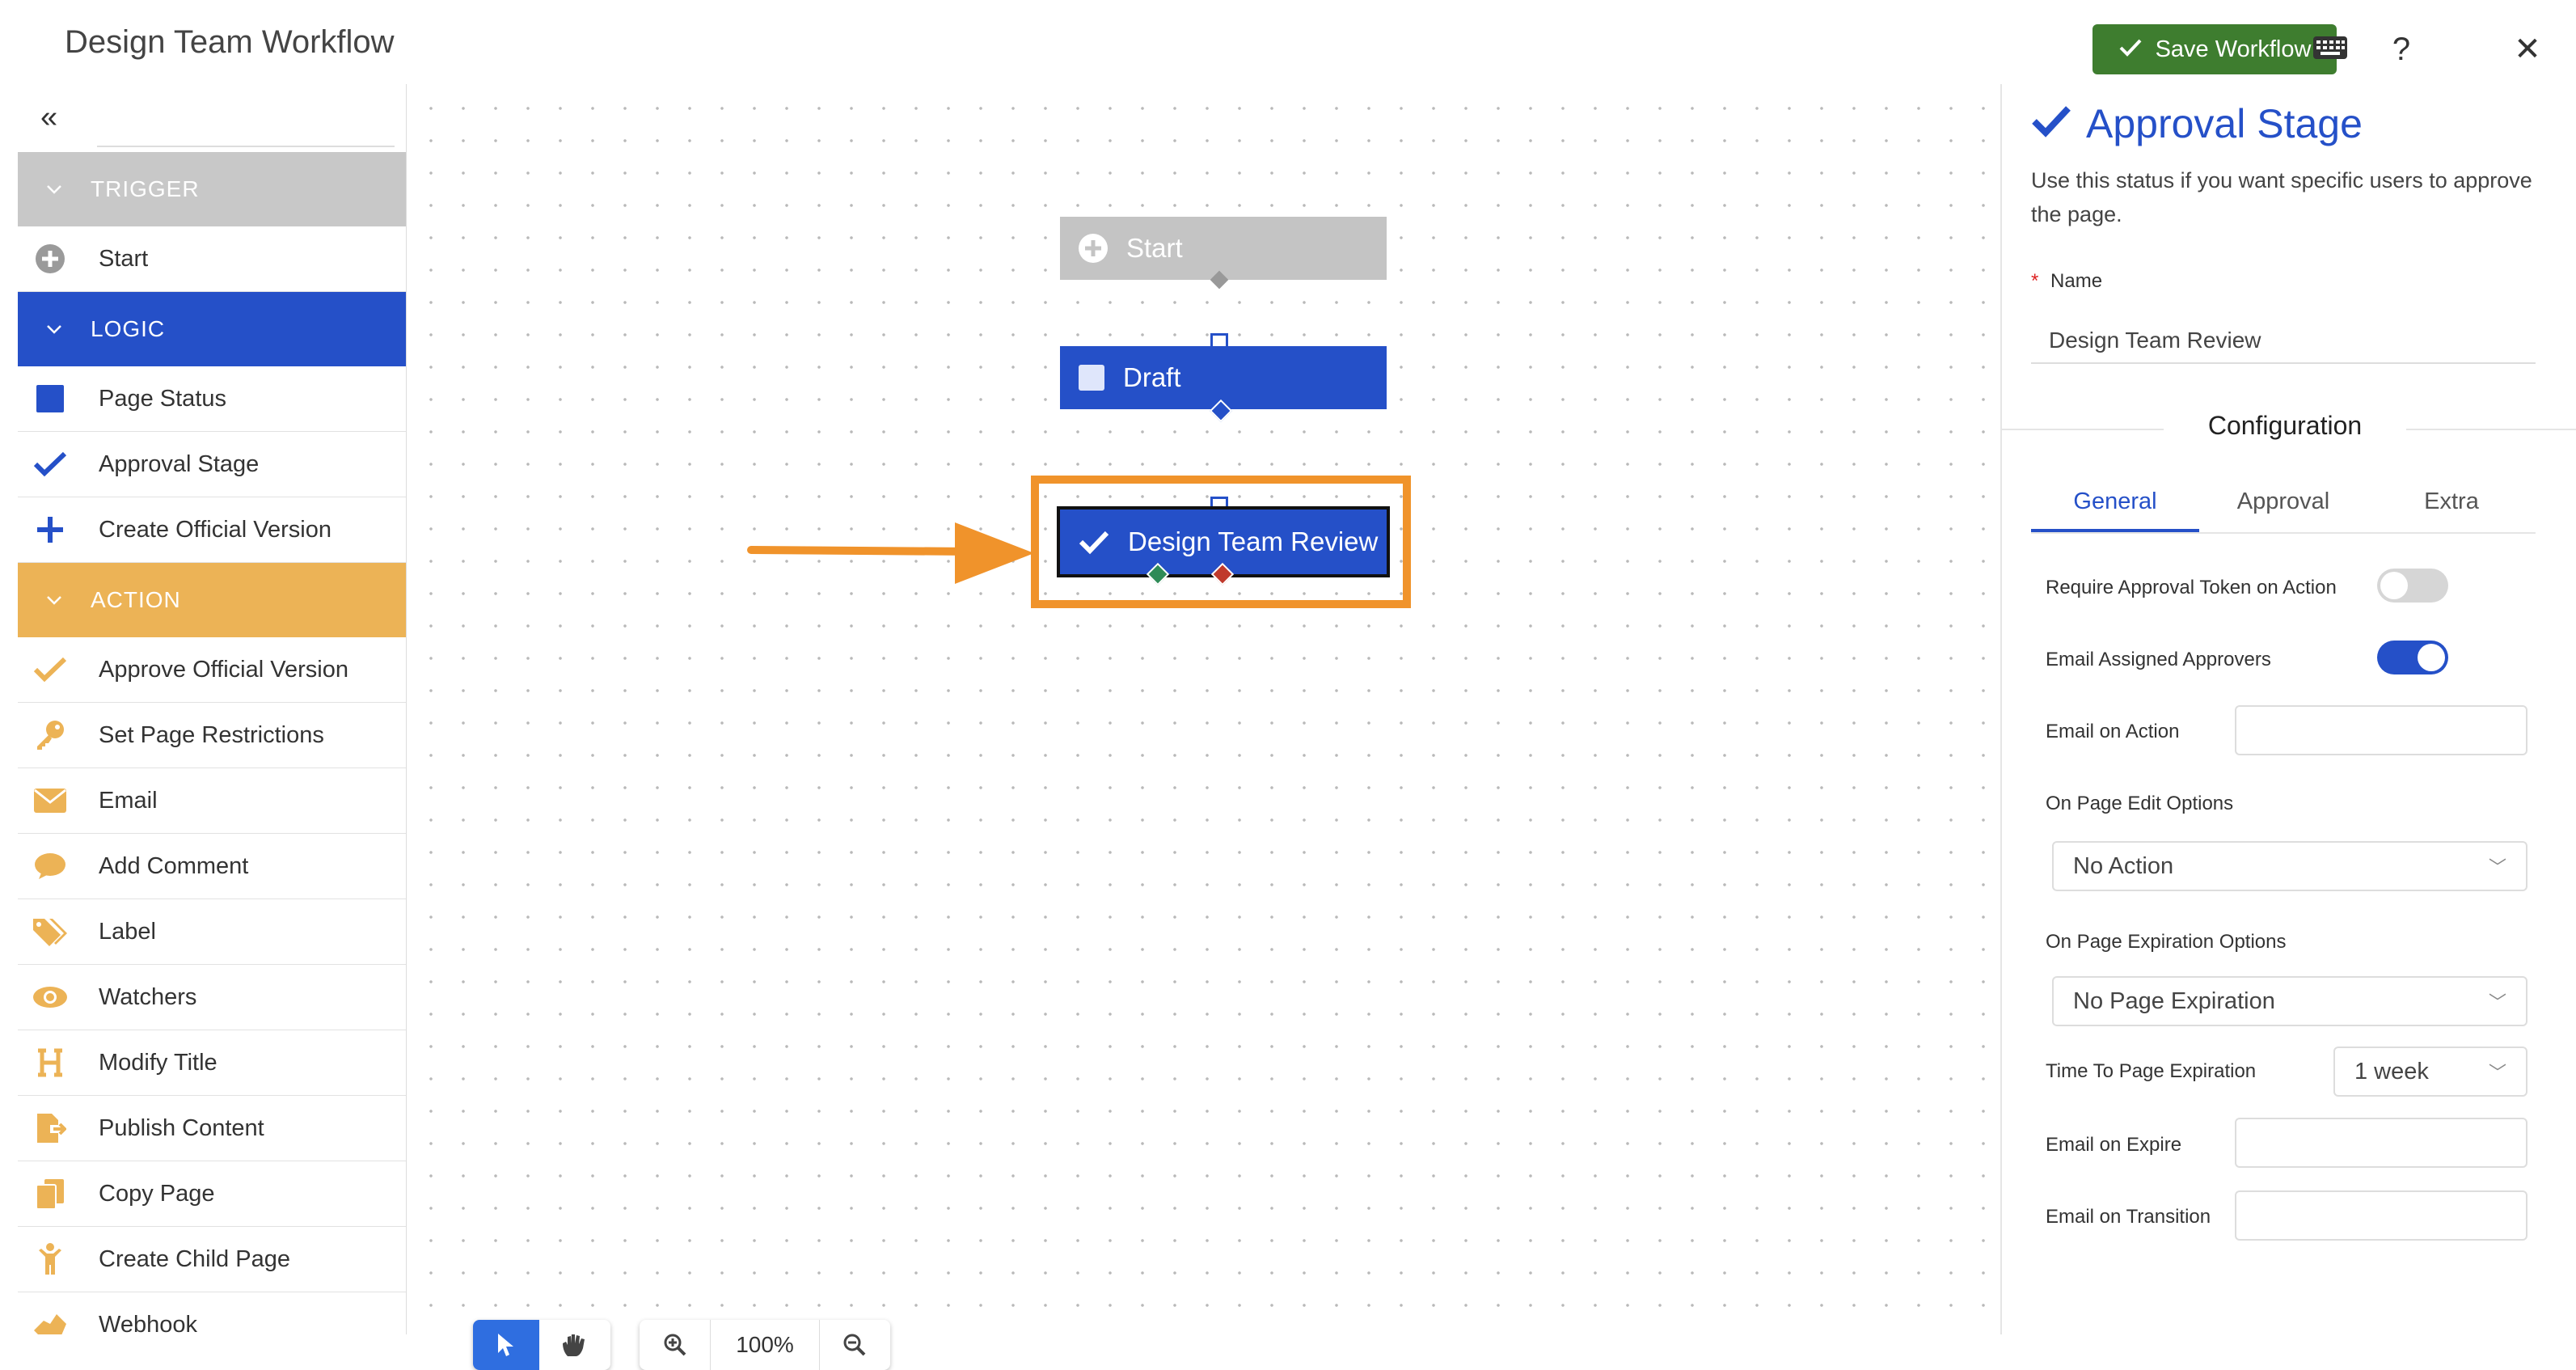  What do you see at coordinates (2140, 803) in the screenshot?
I see `page-edit-options-label: On Page Edit Options` at bounding box center [2140, 803].